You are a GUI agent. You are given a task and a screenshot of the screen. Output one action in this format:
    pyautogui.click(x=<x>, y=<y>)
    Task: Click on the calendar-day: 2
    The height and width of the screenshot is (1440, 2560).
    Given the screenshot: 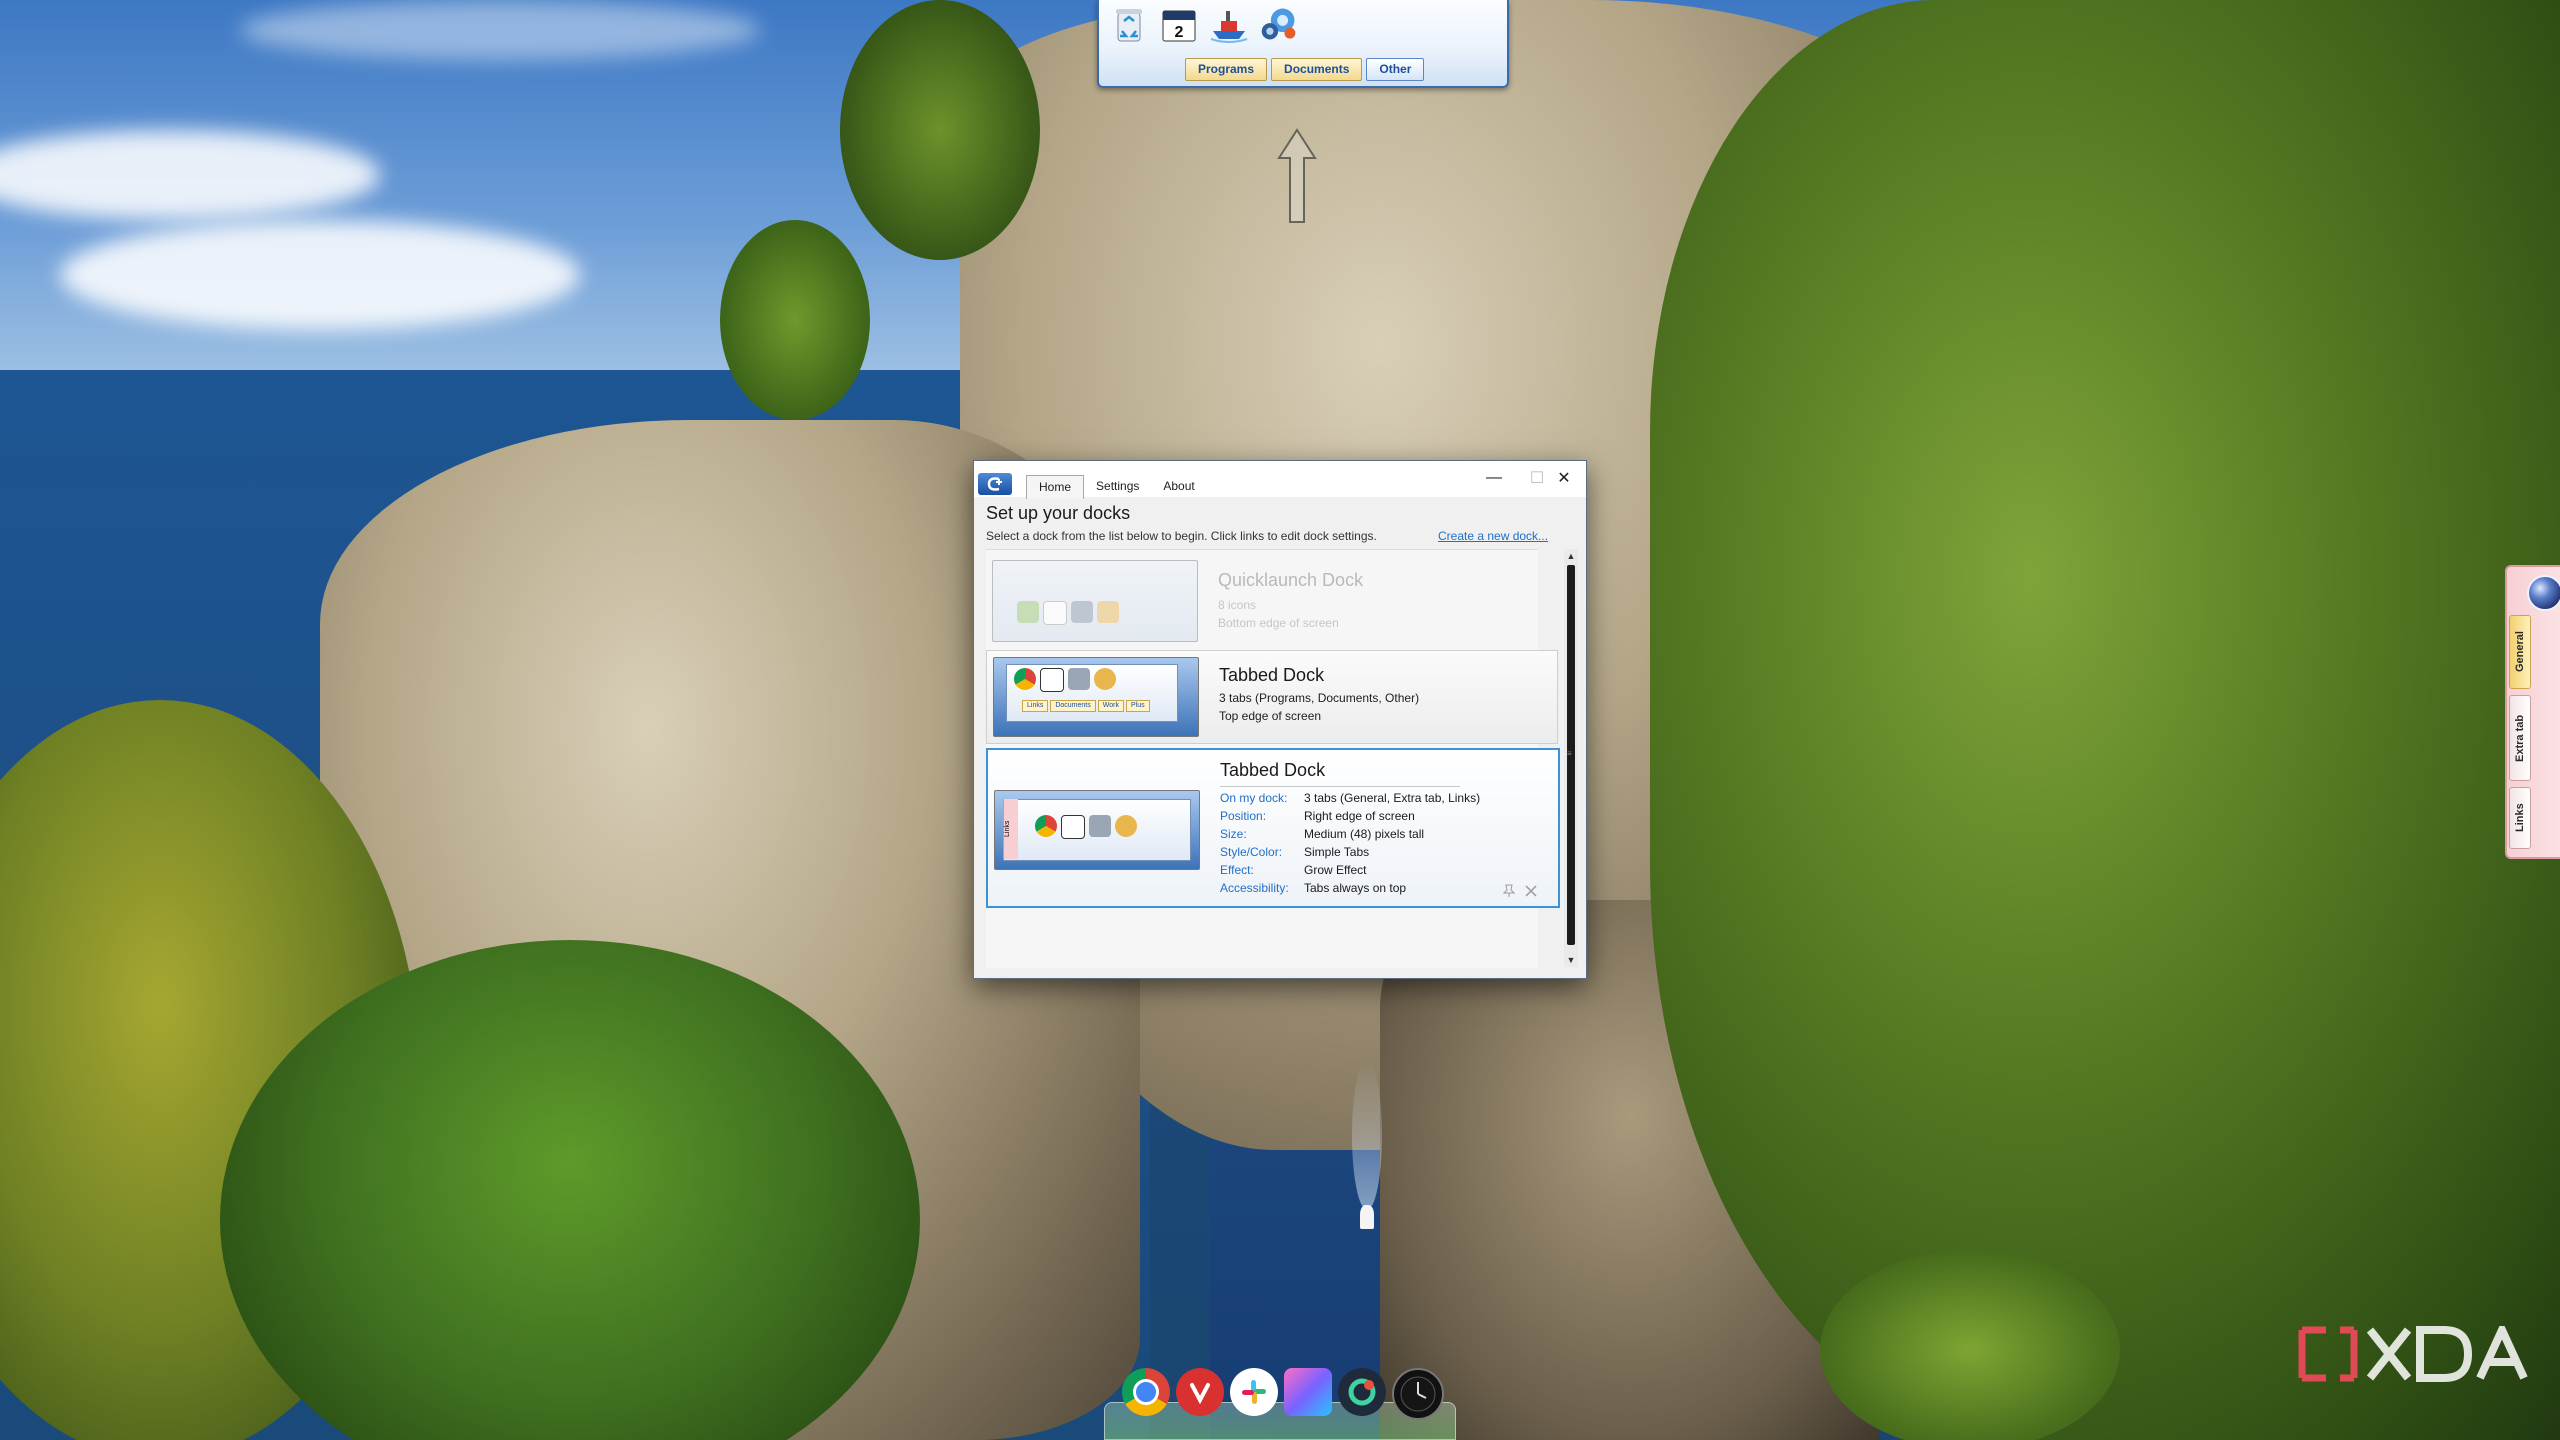 What is the action you would take?
    pyautogui.click(x=1179, y=32)
    